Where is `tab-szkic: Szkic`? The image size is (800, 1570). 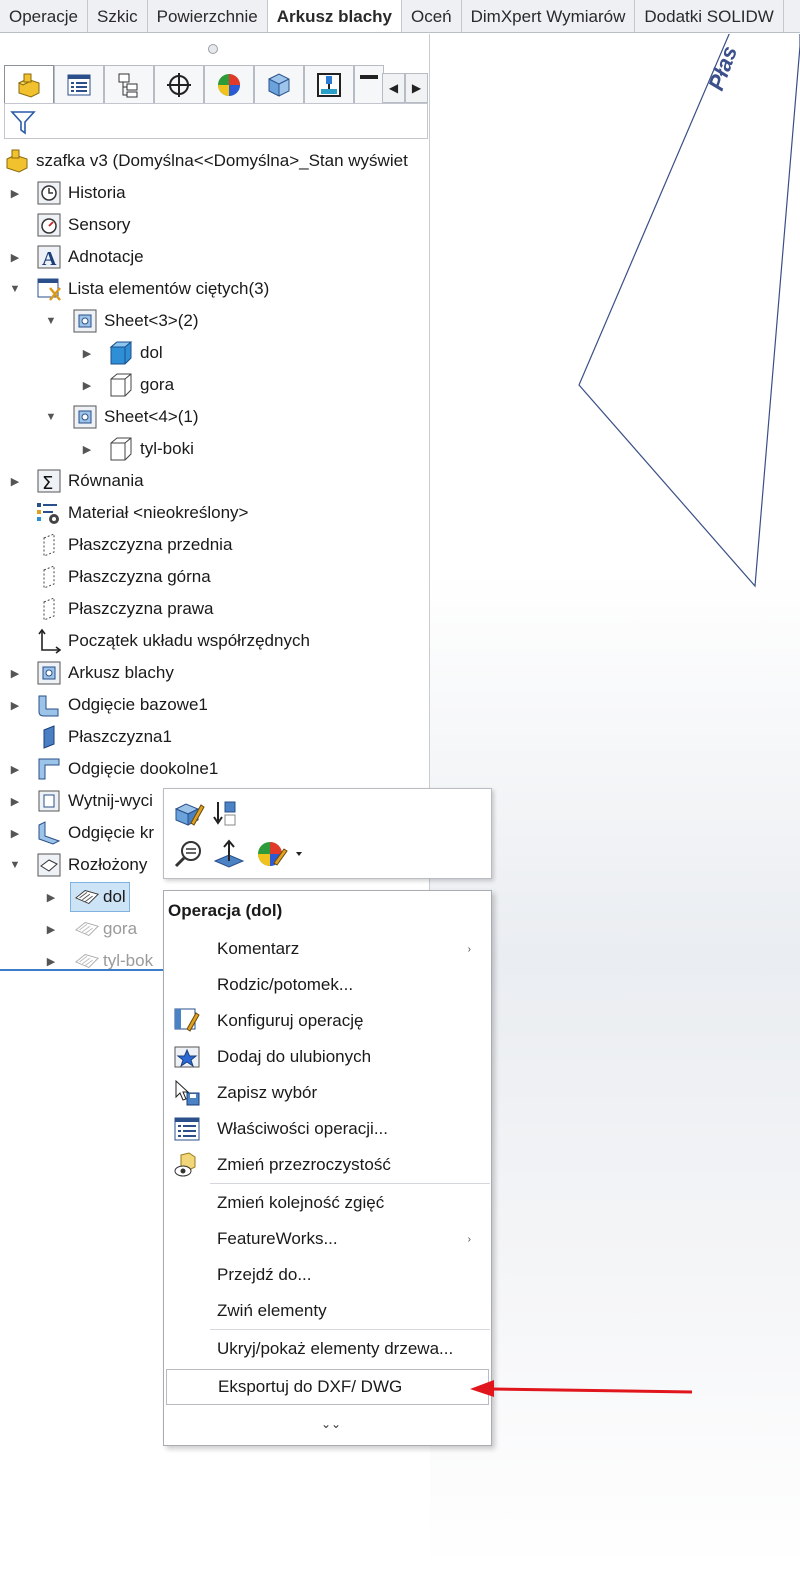
tab-szkic: Szkic is located at coordinates (118, 16).